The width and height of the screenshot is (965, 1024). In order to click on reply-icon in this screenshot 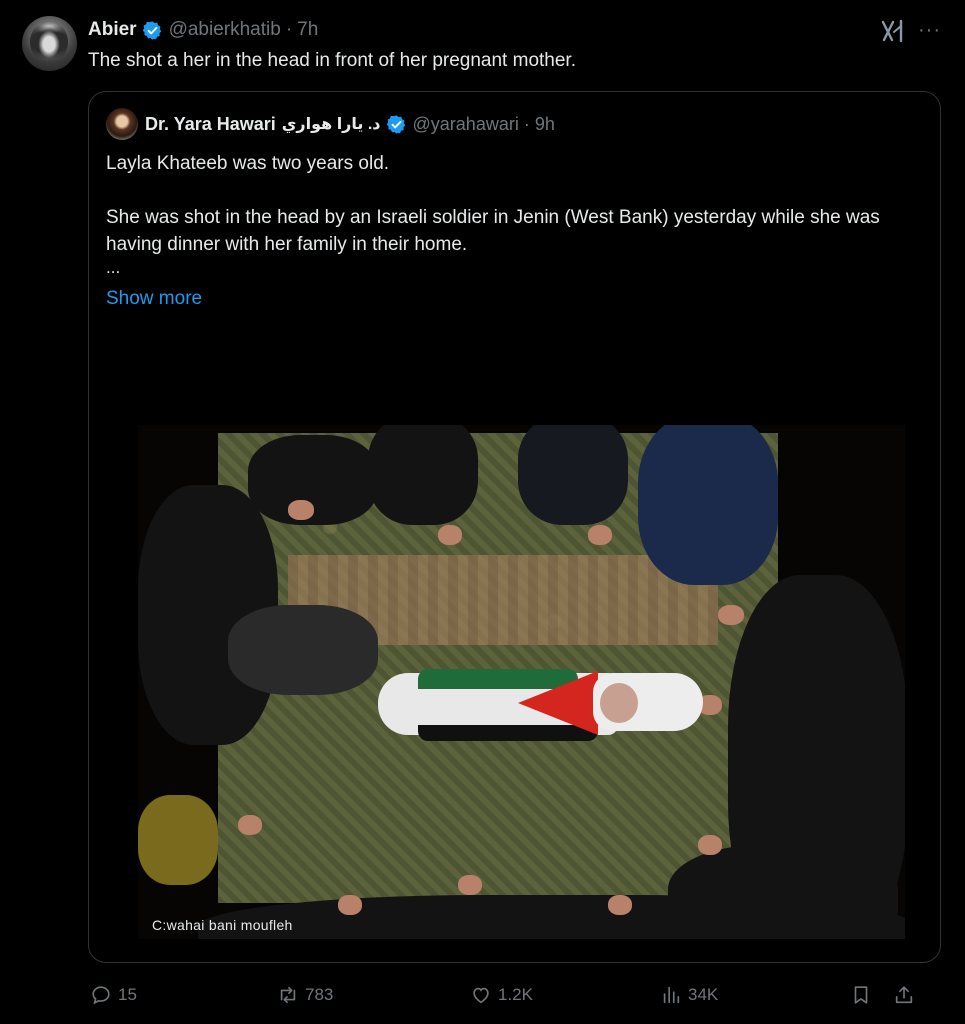, I will do `click(101, 995)`.